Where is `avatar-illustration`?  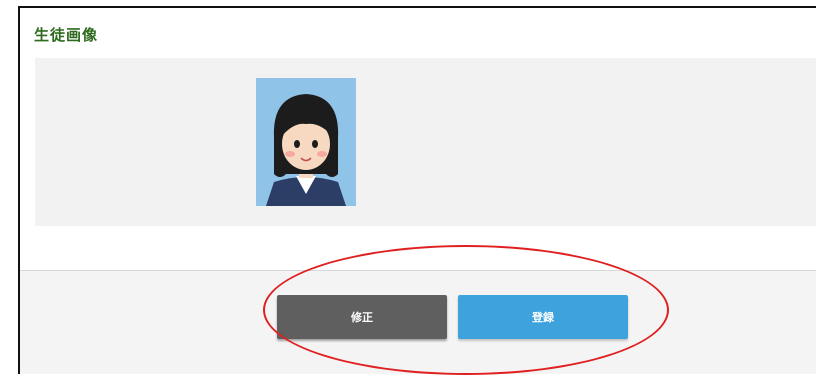 avatar-illustration is located at coordinates (306, 142).